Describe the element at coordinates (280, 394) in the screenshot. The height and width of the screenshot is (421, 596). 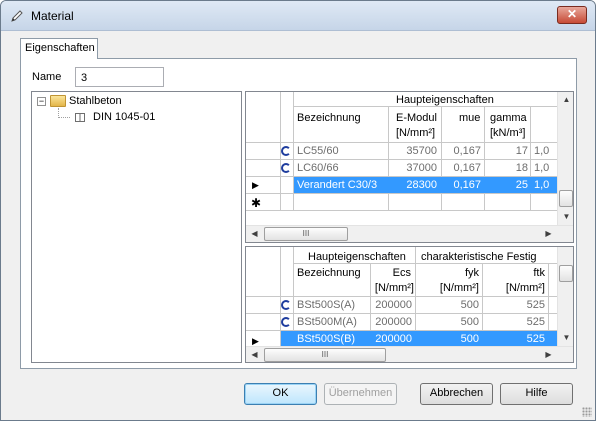
I see `ok-button: OK` at that location.